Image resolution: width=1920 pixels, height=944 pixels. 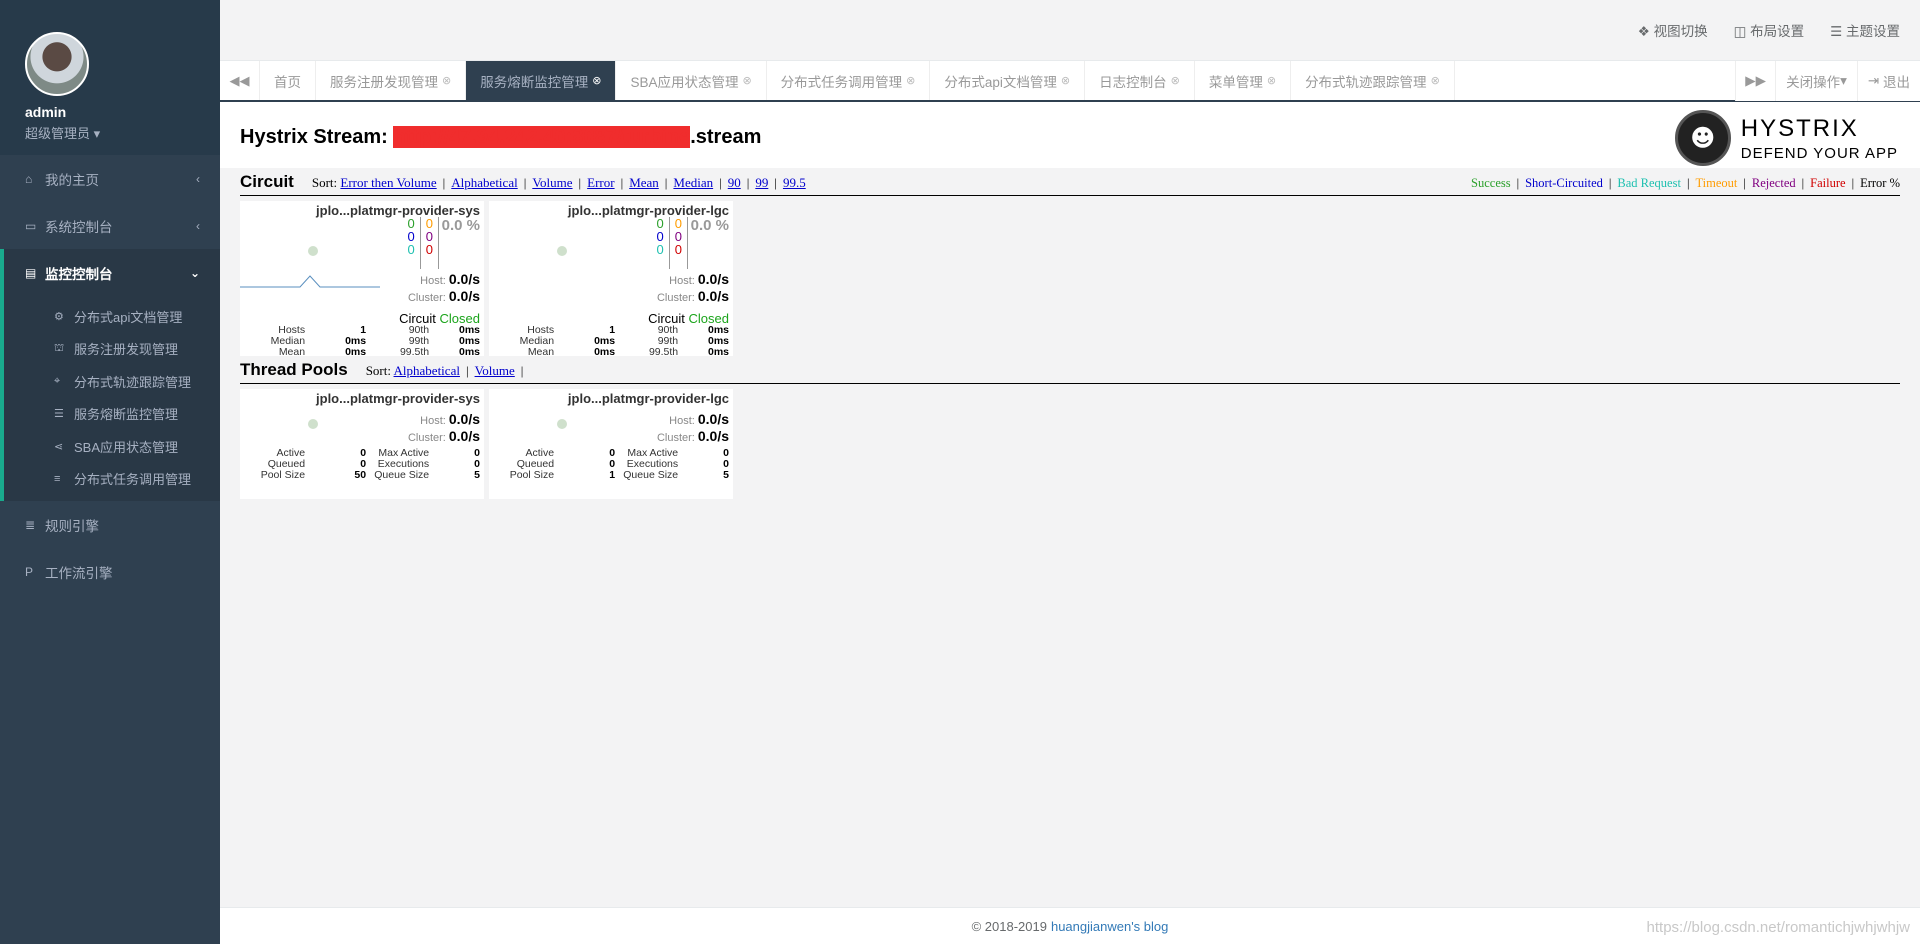 What do you see at coordinates (1000, 82) in the screenshot?
I see `tab-label: 分布式api文档管理` at bounding box center [1000, 82].